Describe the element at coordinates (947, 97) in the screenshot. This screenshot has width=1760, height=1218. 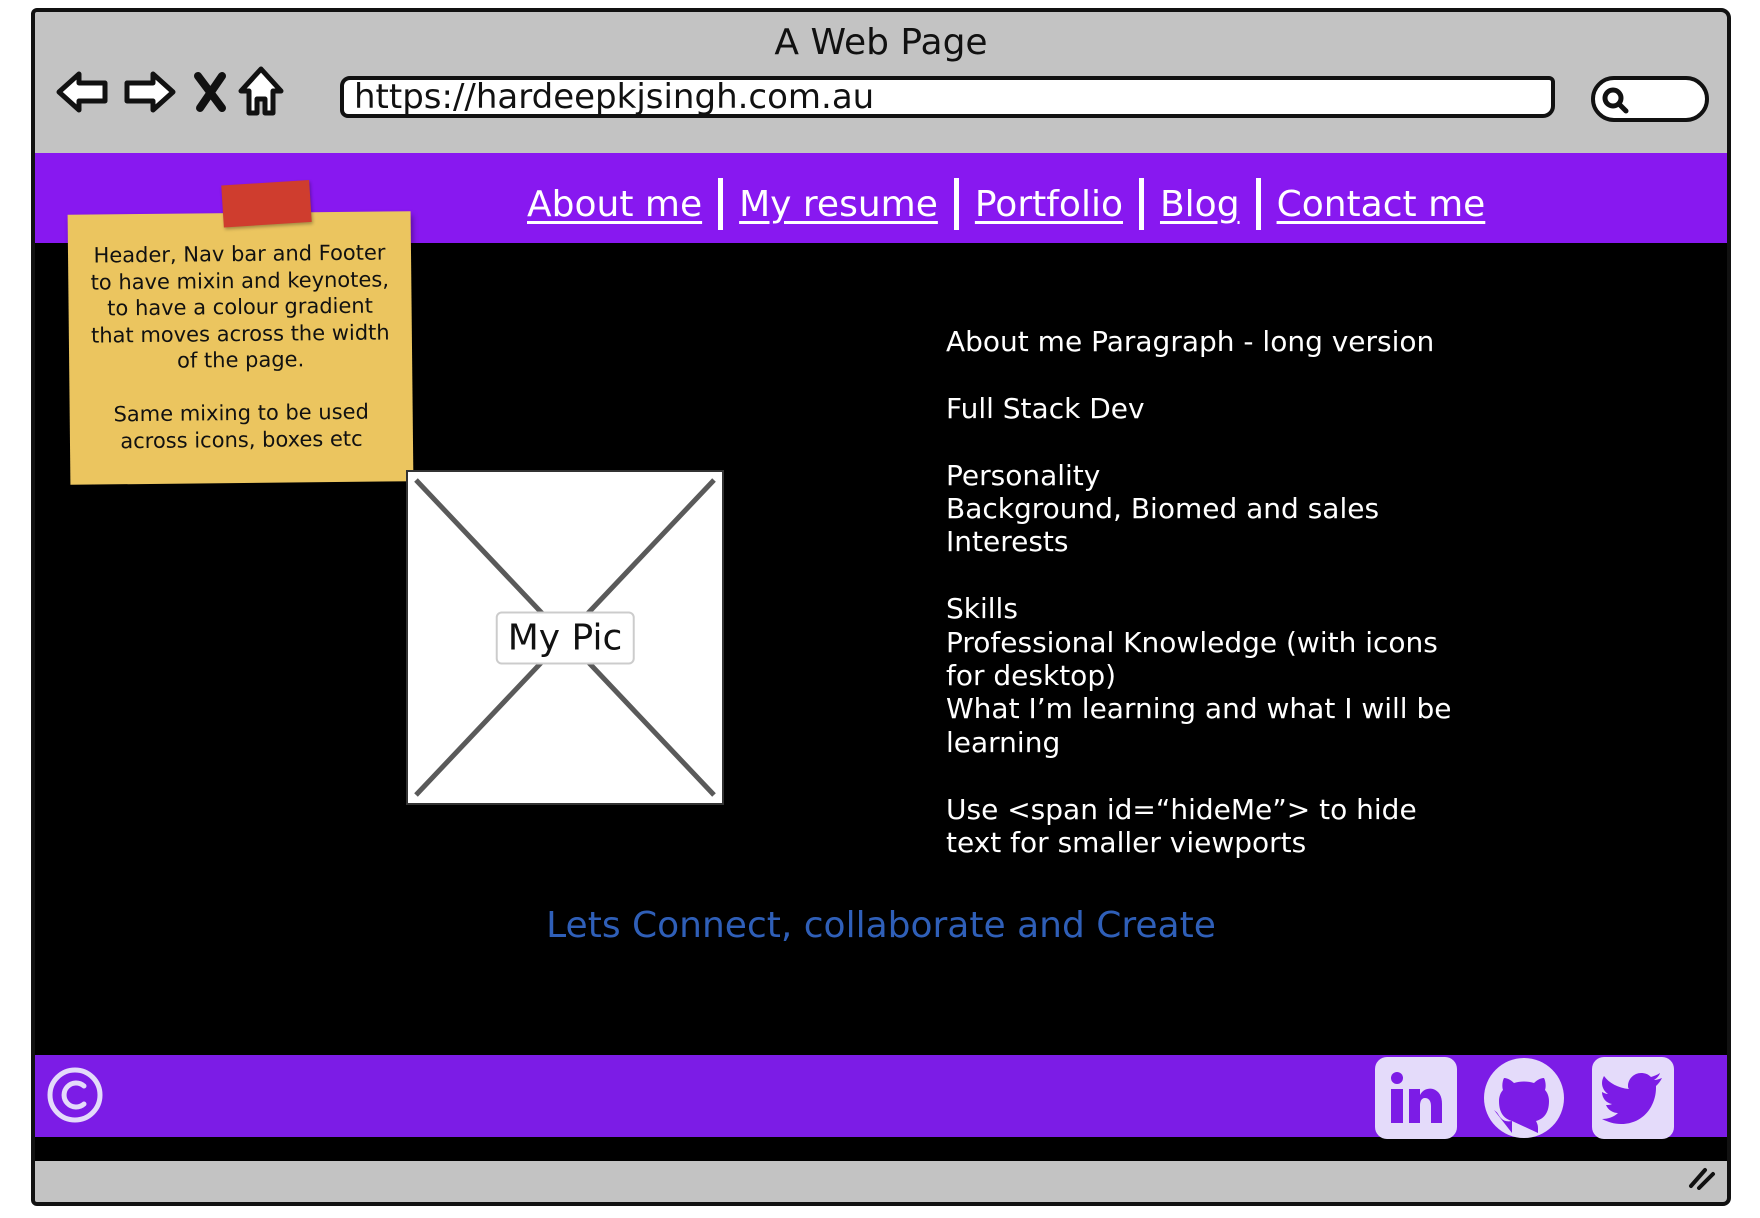
I see `address-bar: https://hardeepkjsingh.com.au` at that location.